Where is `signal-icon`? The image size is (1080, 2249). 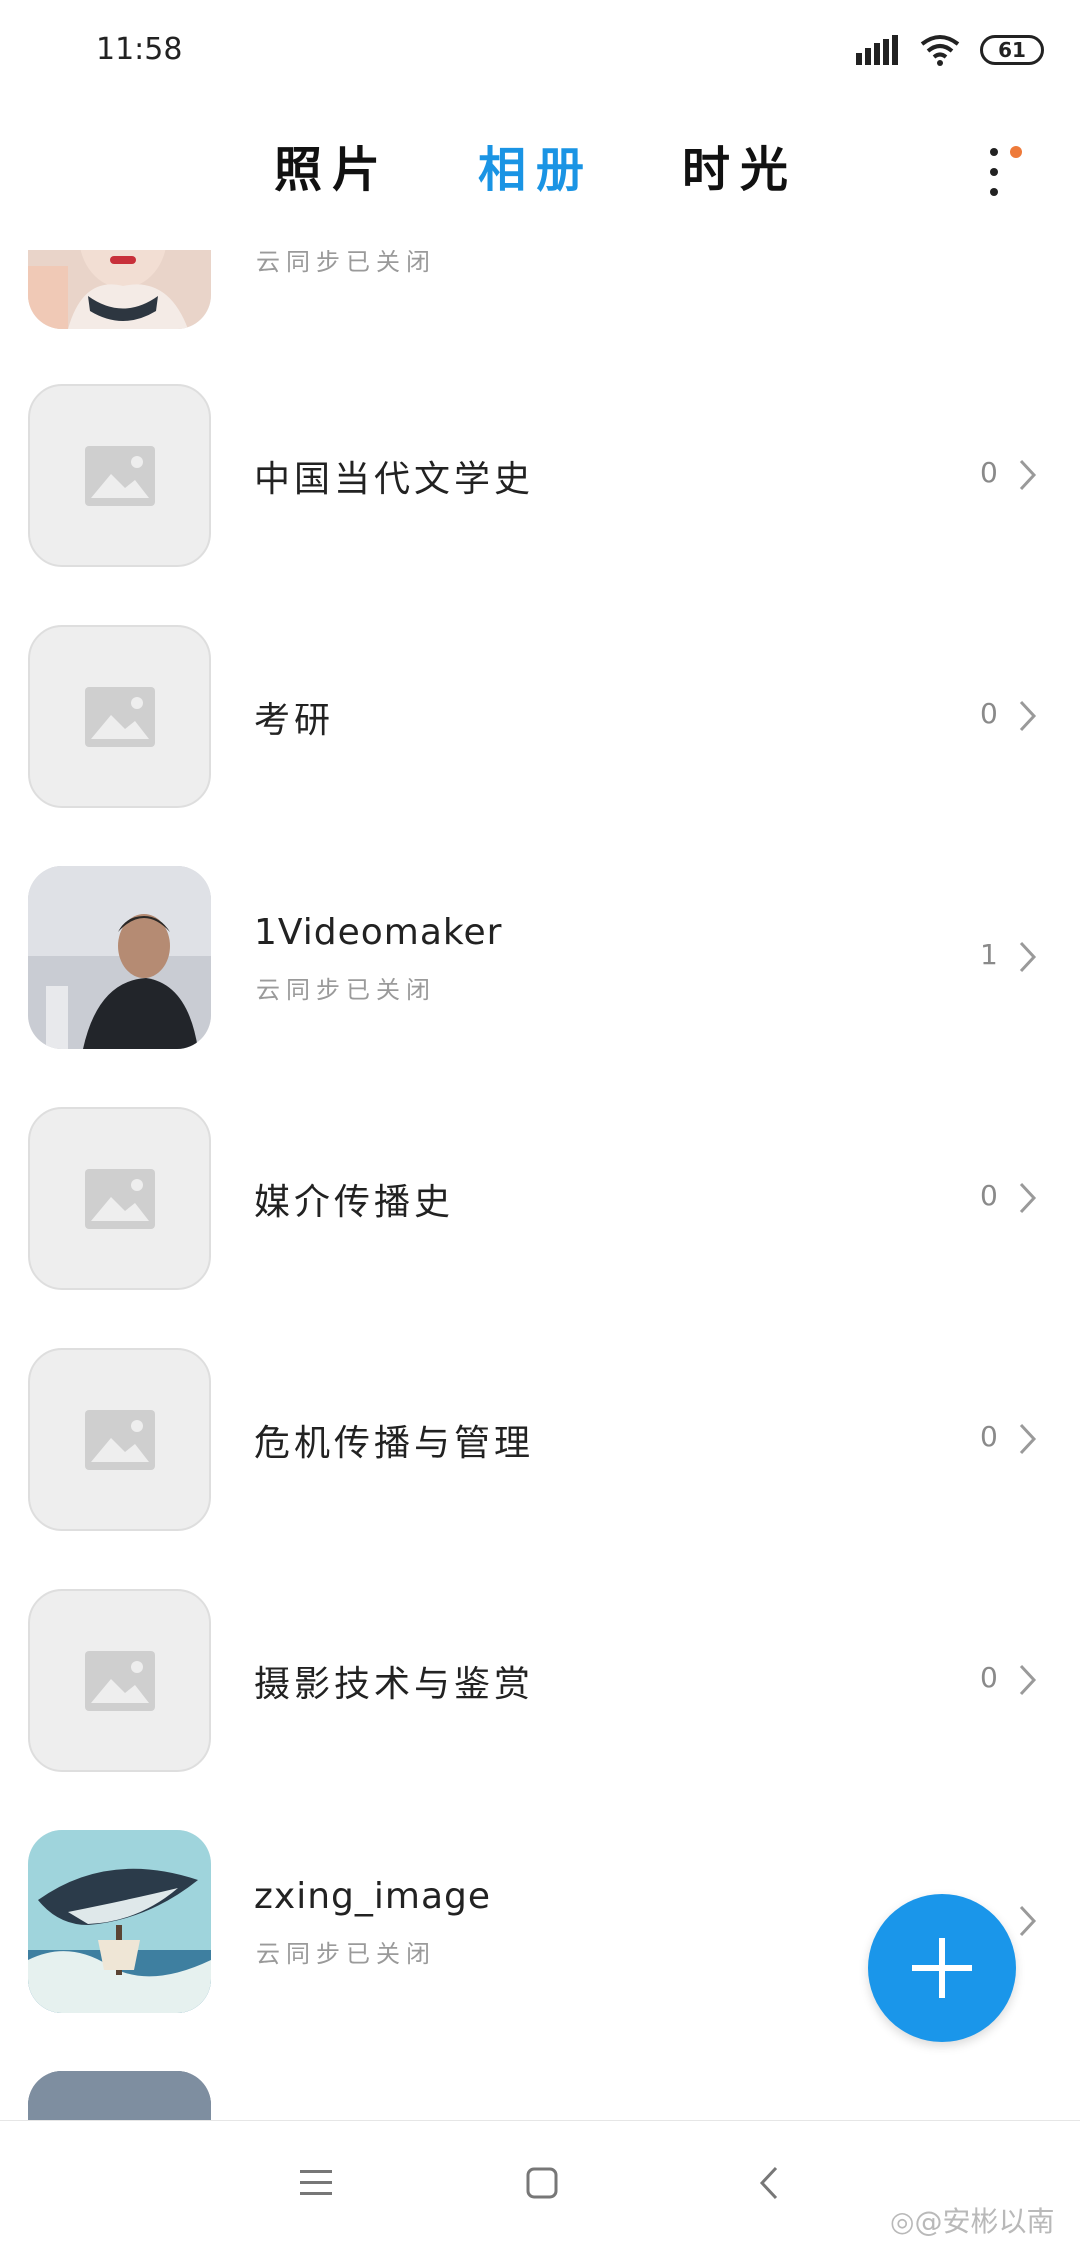 signal-icon is located at coordinates (877, 50).